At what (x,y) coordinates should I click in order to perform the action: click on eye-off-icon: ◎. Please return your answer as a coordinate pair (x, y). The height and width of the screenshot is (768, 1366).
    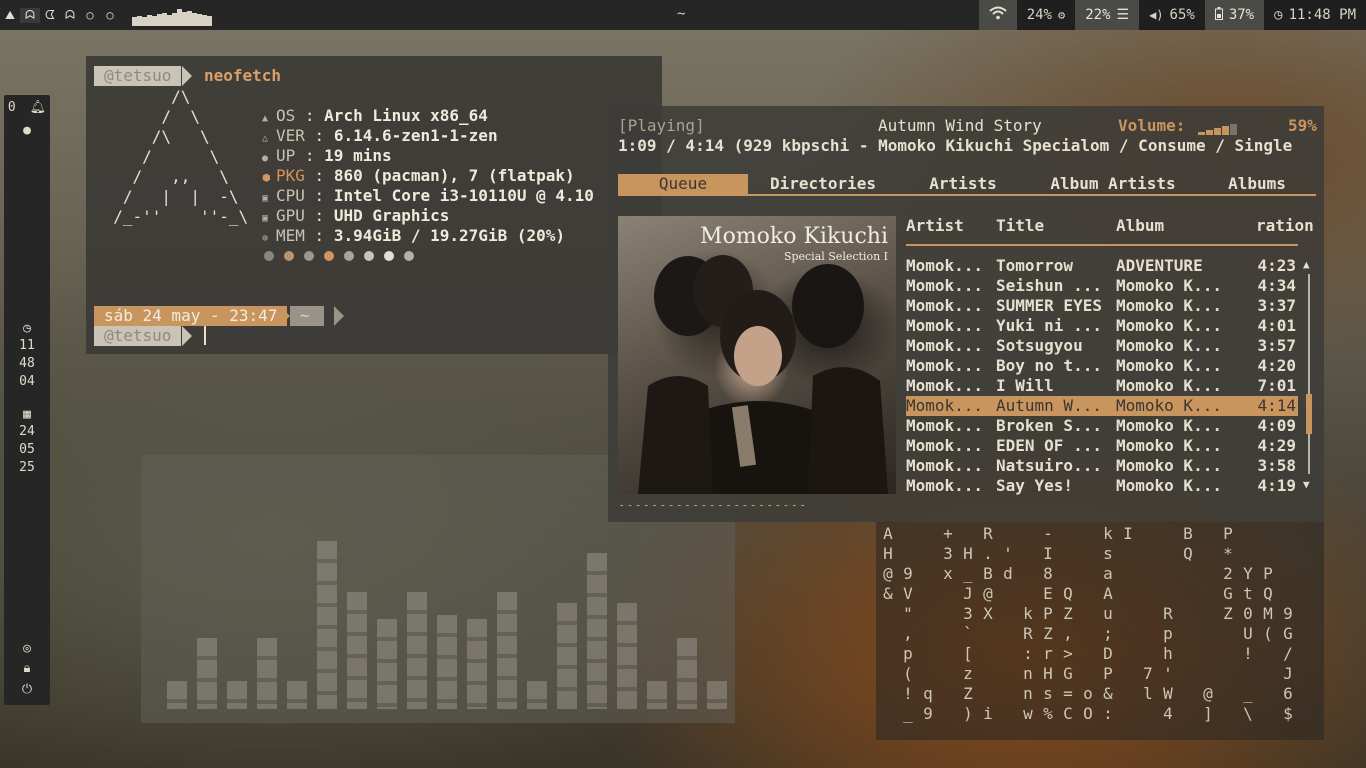
    Looking at the image, I should click on (27, 648).